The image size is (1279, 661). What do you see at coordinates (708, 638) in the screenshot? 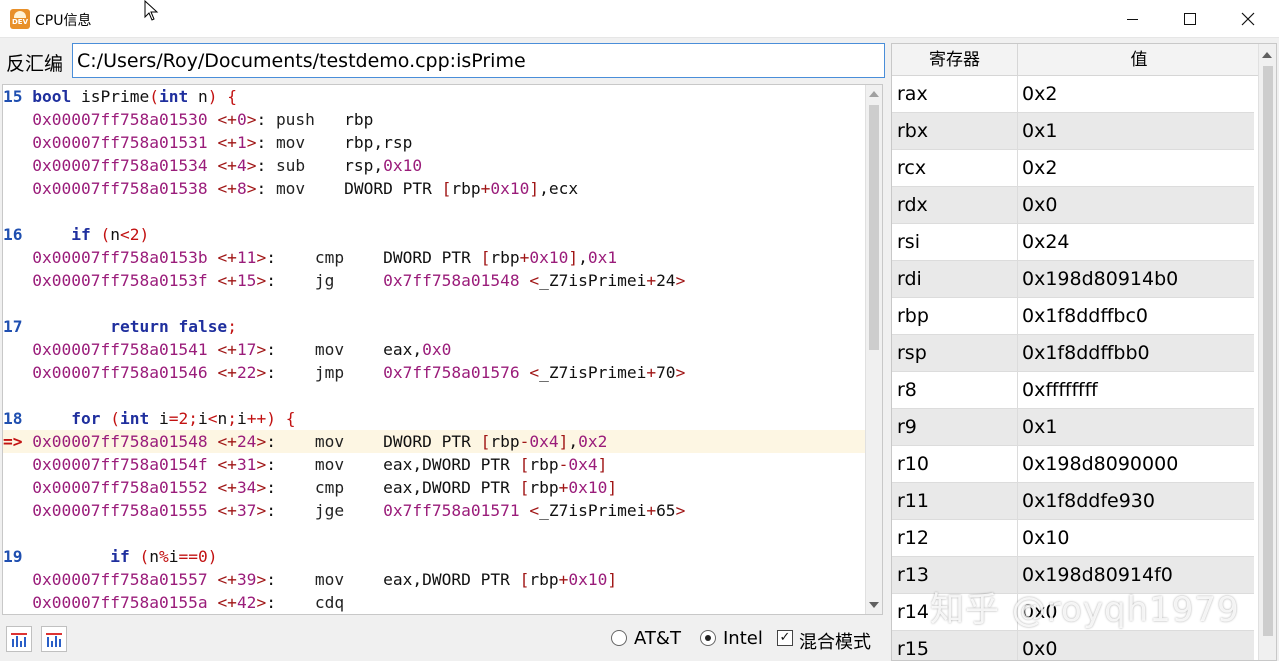
I see `intel-radio` at bounding box center [708, 638].